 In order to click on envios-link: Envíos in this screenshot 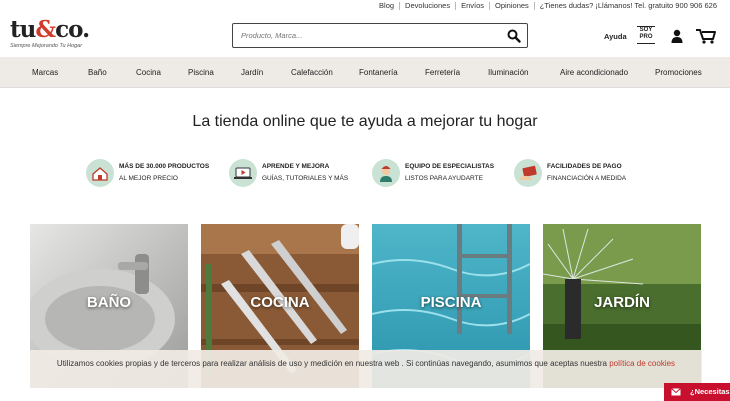, I will do `click(472, 5)`.